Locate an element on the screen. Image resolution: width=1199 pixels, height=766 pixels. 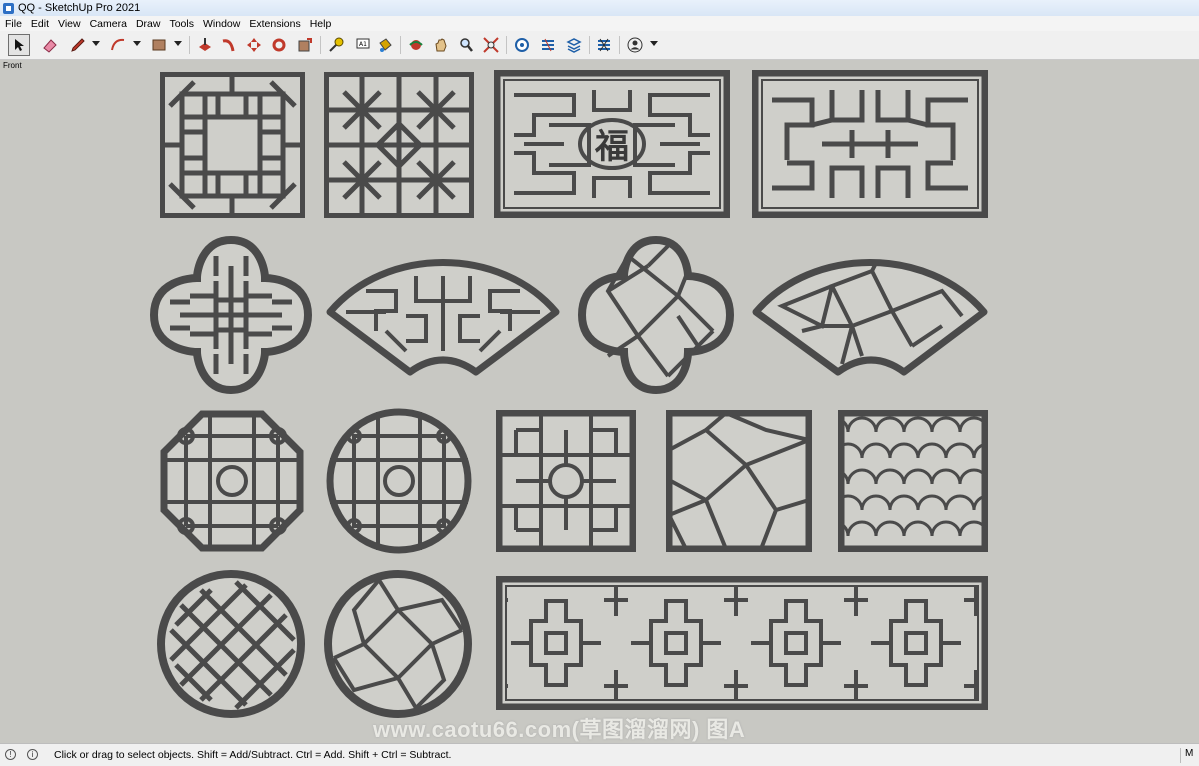
shape-tool-button is located at coordinates (159, 45).